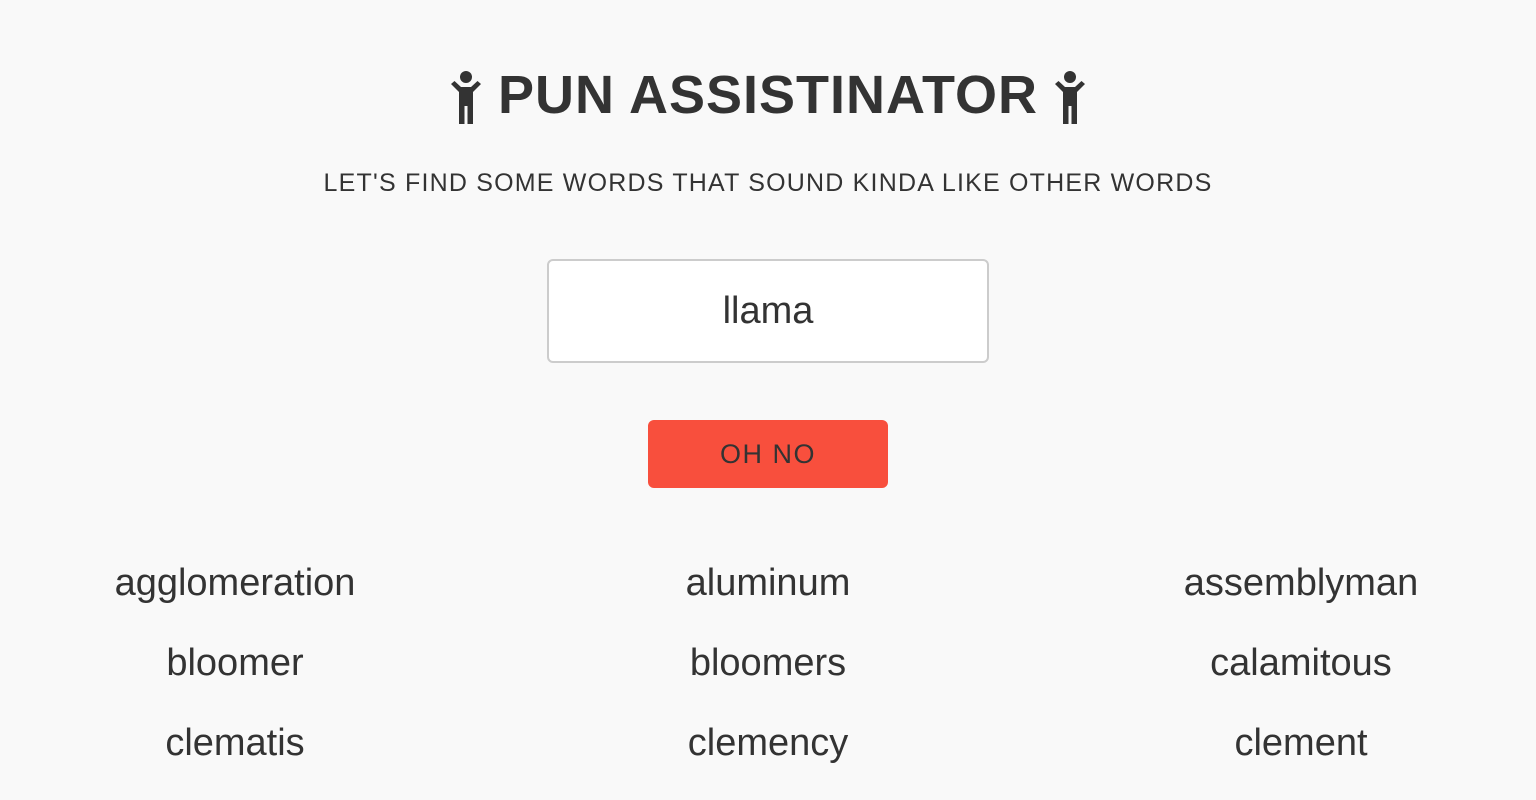  I want to click on result-item: bloomers, so click(768, 663).